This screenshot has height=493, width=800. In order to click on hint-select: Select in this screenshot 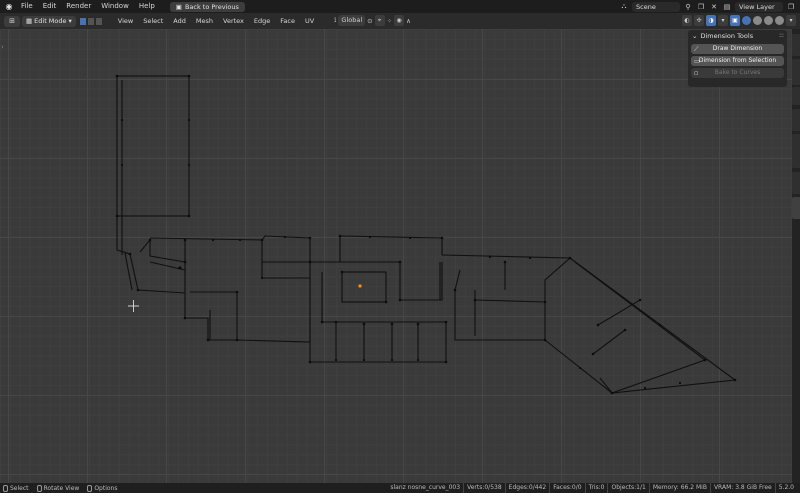, I will do `click(16, 488)`.